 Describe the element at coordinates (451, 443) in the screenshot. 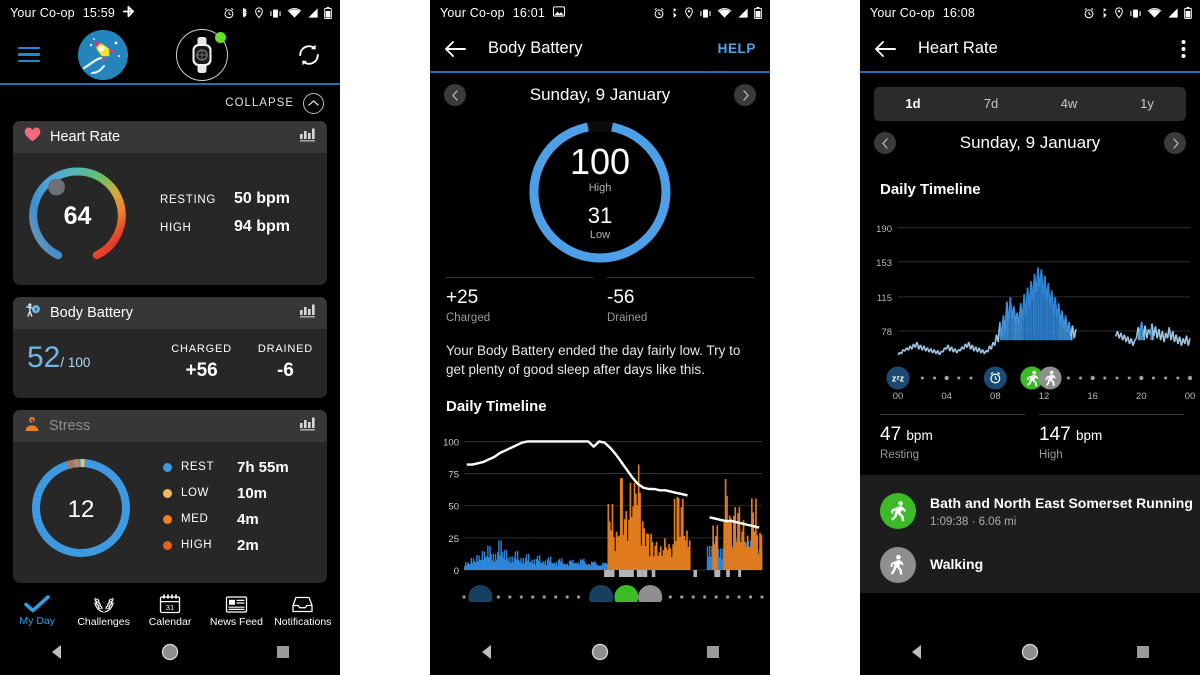

I see `svg-text: 100` at that location.